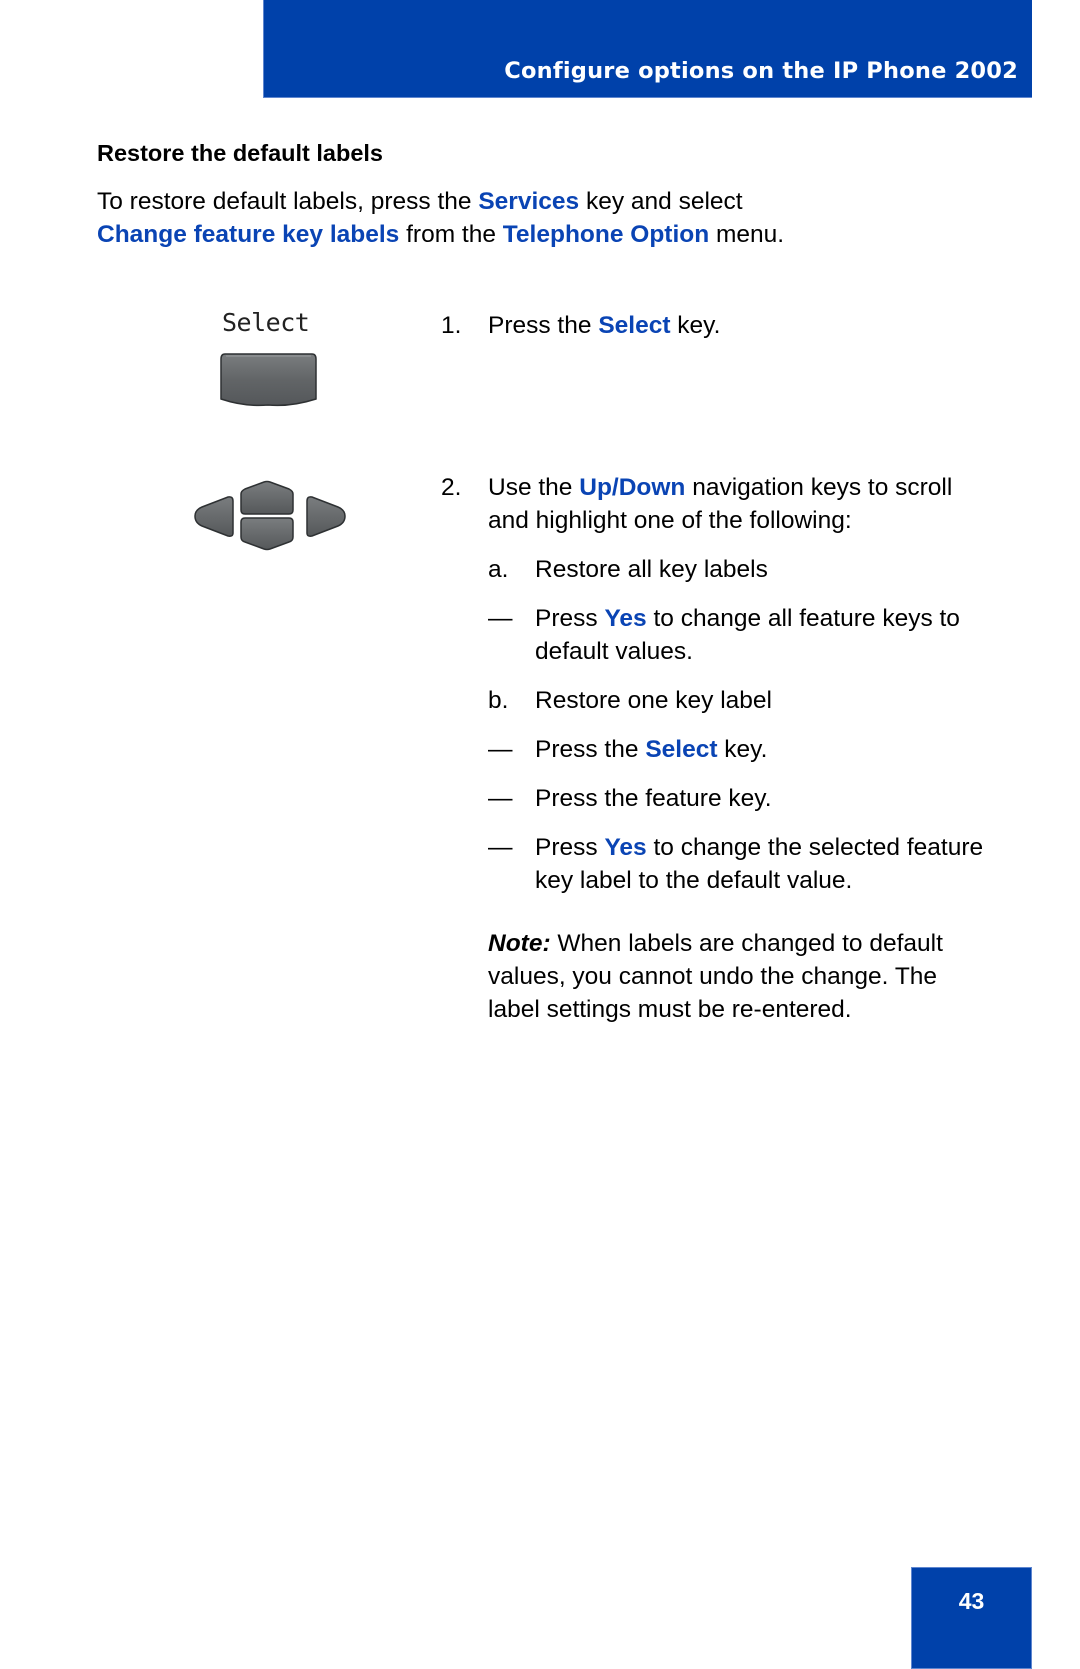  Describe the element at coordinates (747, 234) in the screenshot. I see `intro-text: menu.` at that location.